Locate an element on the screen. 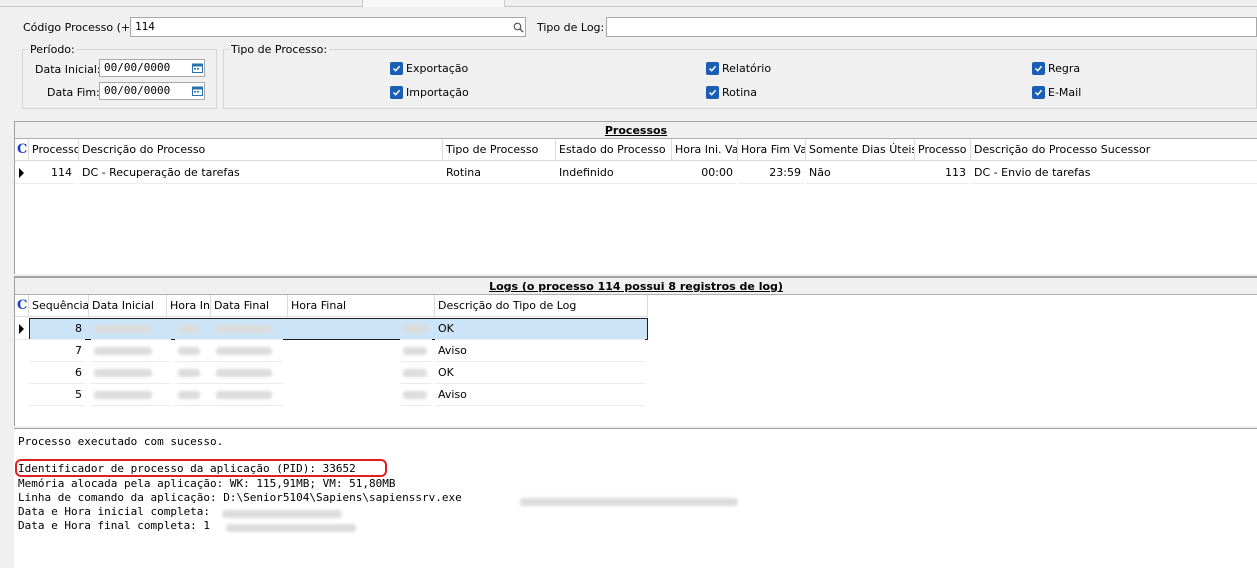 This screenshot has width=1257, height=568. data-inicial-label: Data Inicial: is located at coordinates (68, 69).